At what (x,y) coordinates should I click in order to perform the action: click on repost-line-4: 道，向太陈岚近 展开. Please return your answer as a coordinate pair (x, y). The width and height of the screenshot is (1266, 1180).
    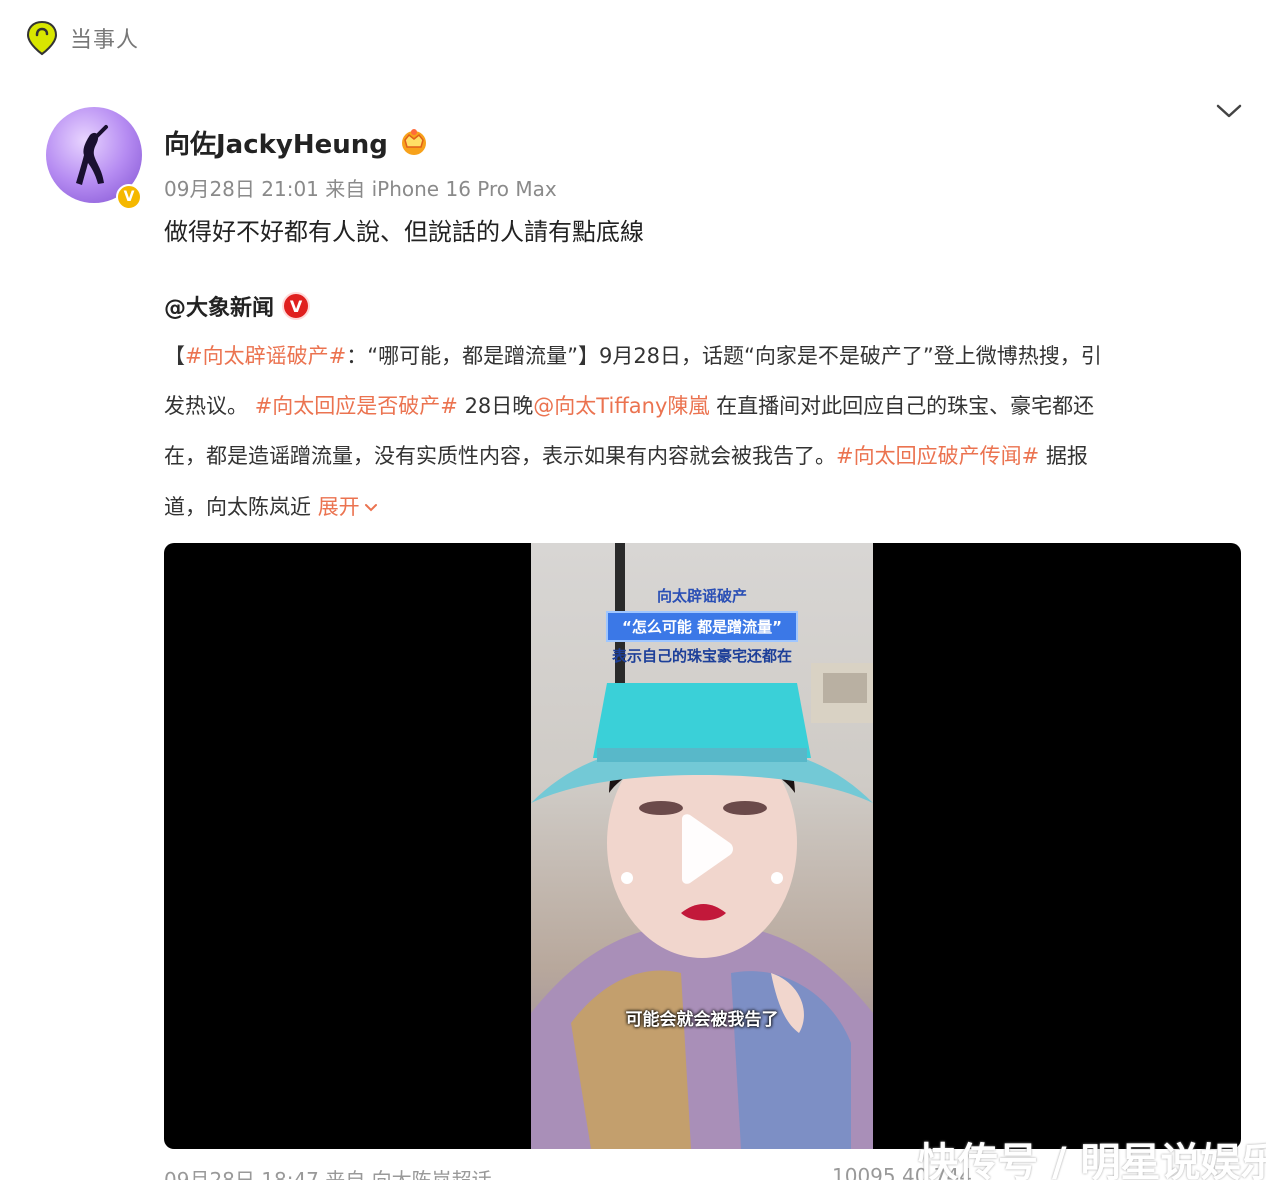
    Looking at the image, I should click on (271, 506).